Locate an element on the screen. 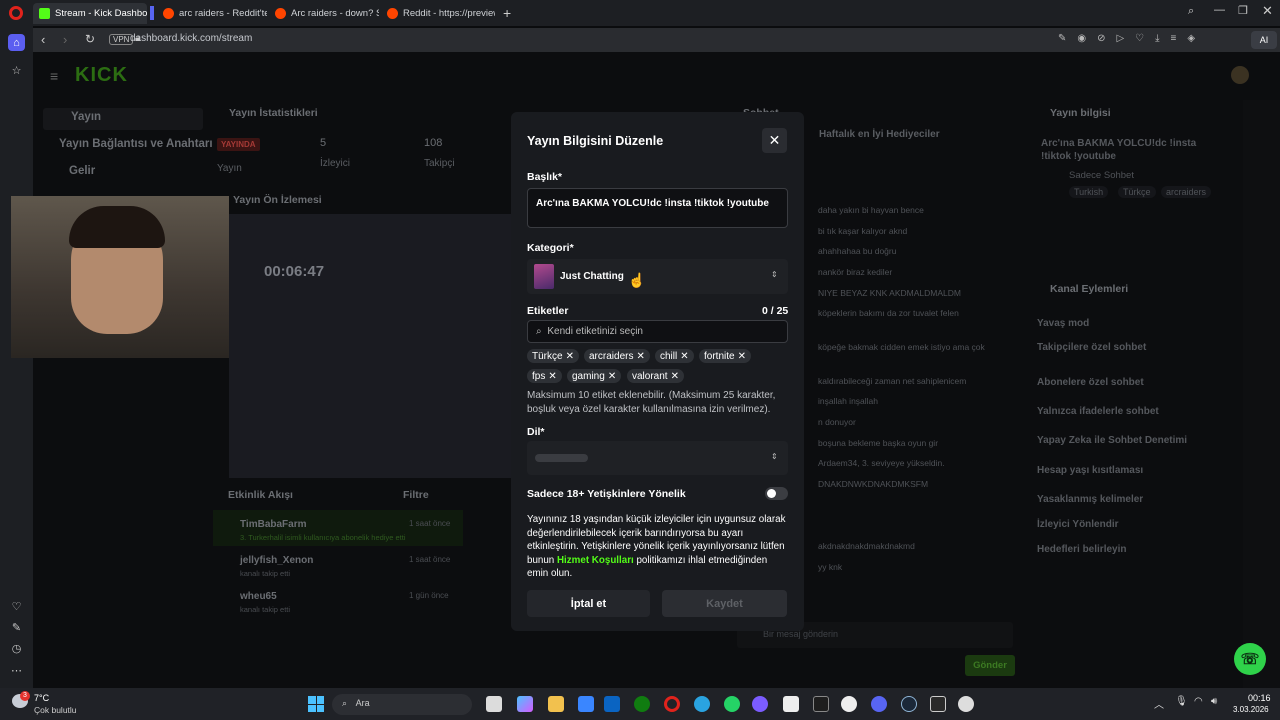 The image size is (1280, 720). tab-reddit-search: arc raiders - Reddit'te ara is located at coordinates (212, 13).